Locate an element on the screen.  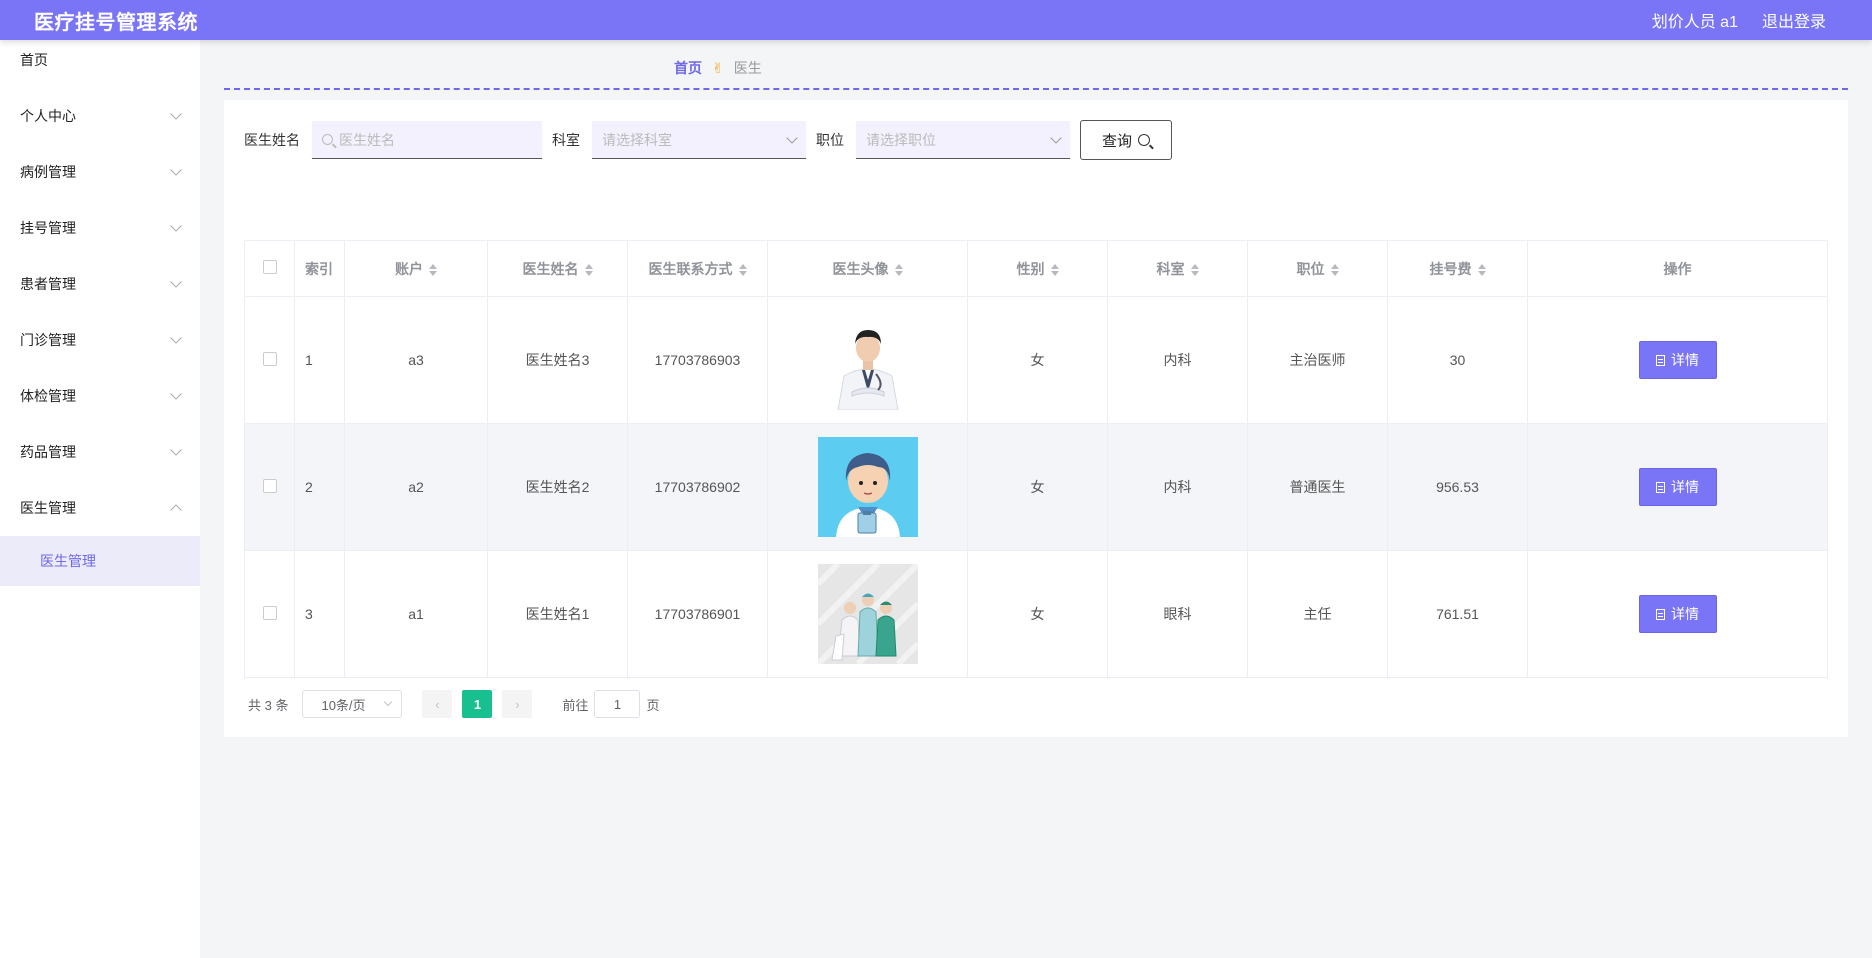
position-select: 请选择职位 is located at coordinates (963, 140).